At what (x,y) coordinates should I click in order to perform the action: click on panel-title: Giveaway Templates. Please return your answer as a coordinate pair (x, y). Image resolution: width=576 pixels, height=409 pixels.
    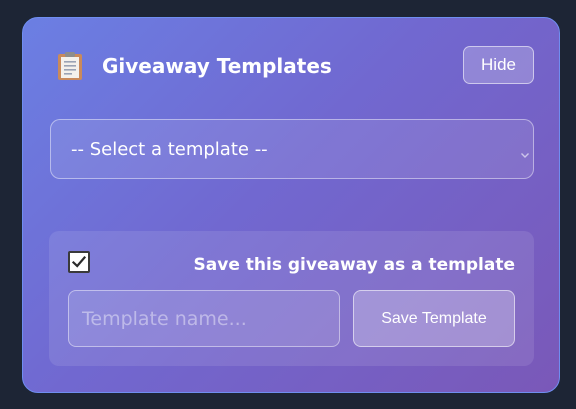
    Looking at the image, I should click on (217, 66).